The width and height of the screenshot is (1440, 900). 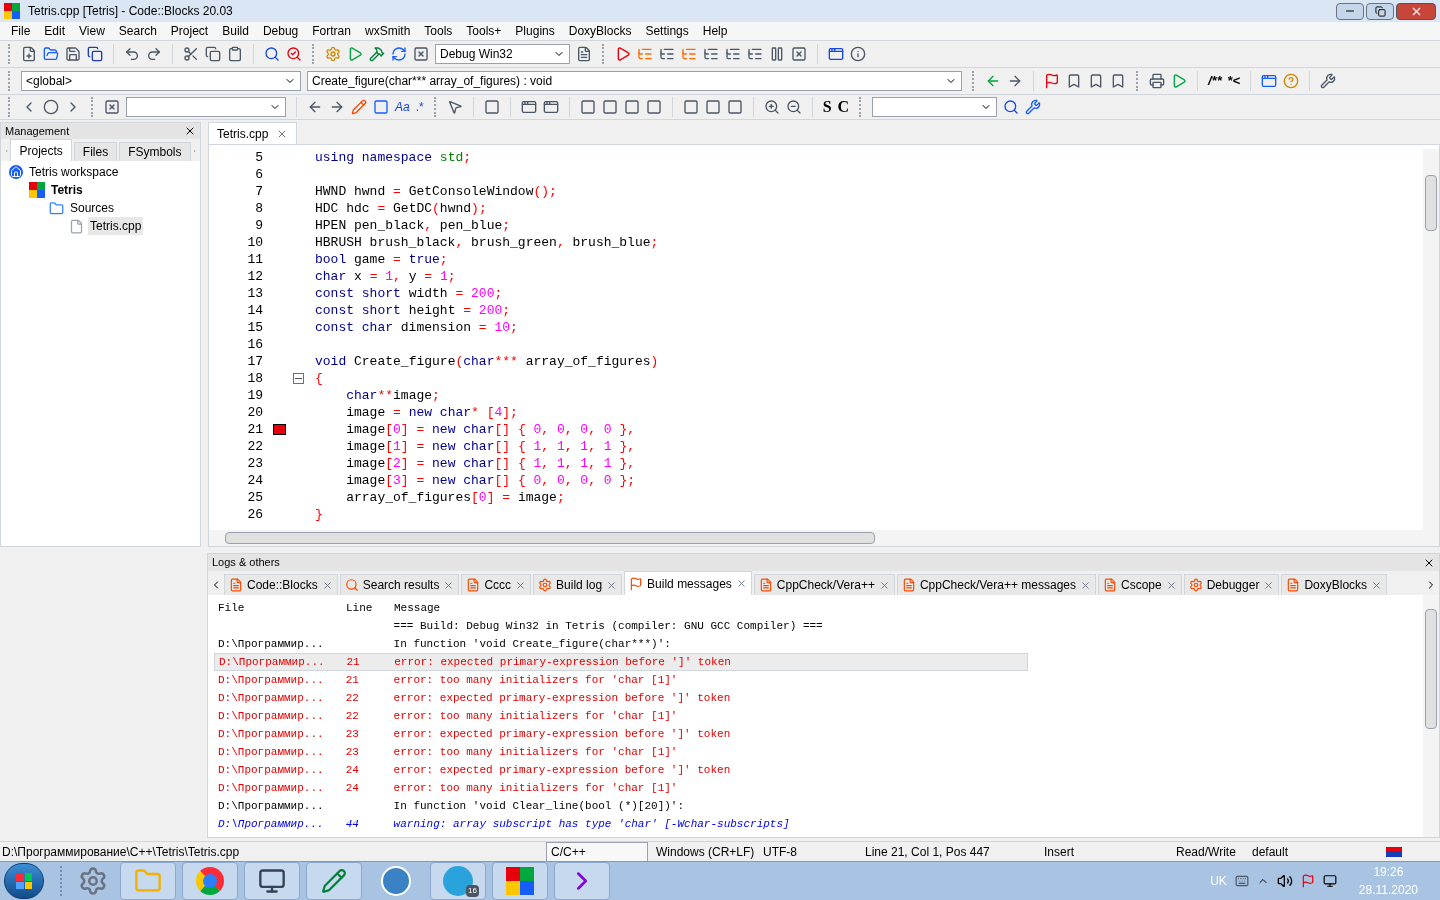 What do you see at coordinates (793, 107) in the screenshot?
I see `zoom-out-icon` at bounding box center [793, 107].